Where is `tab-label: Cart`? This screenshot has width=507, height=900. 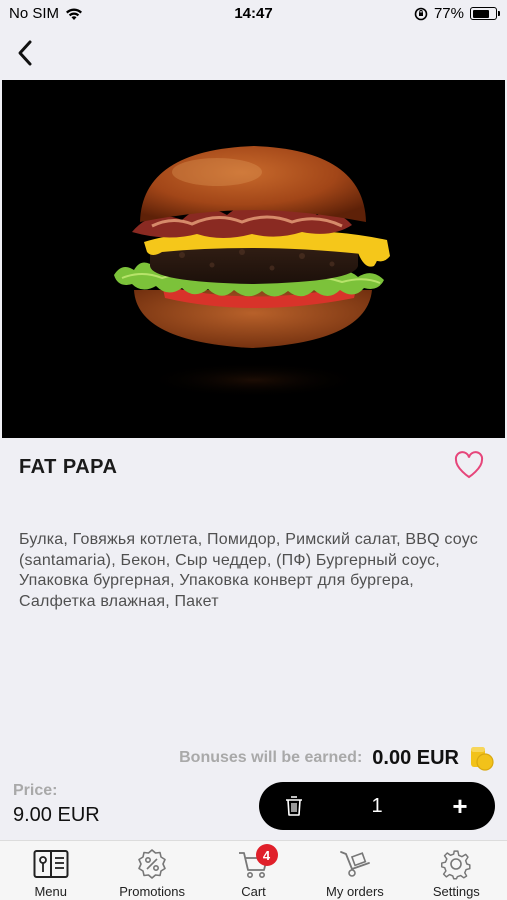 tab-label: Cart is located at coordinates (253, 891).